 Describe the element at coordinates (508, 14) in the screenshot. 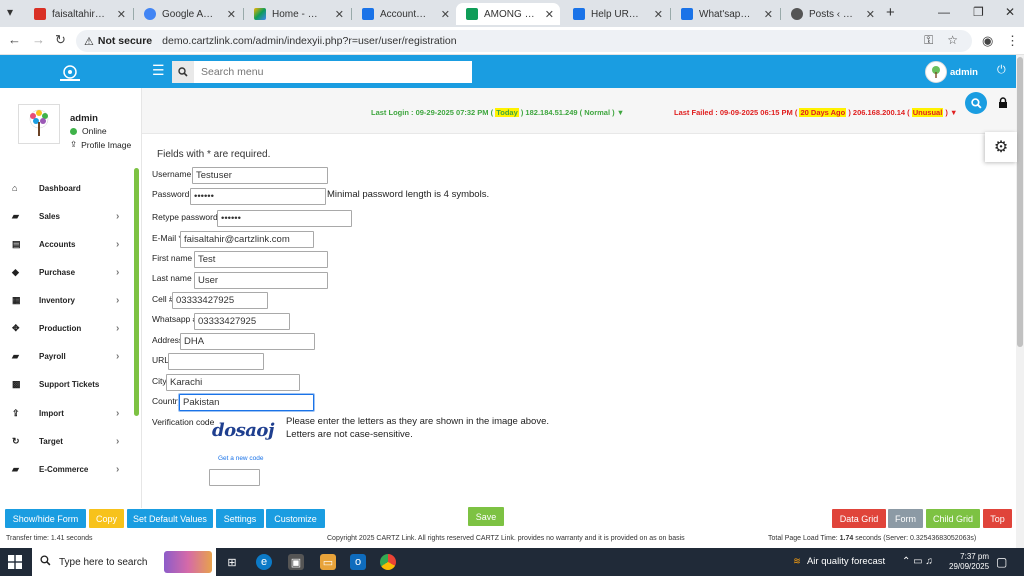

I see `browser-tab-active: AMONG MOST SI ✕` at that location.